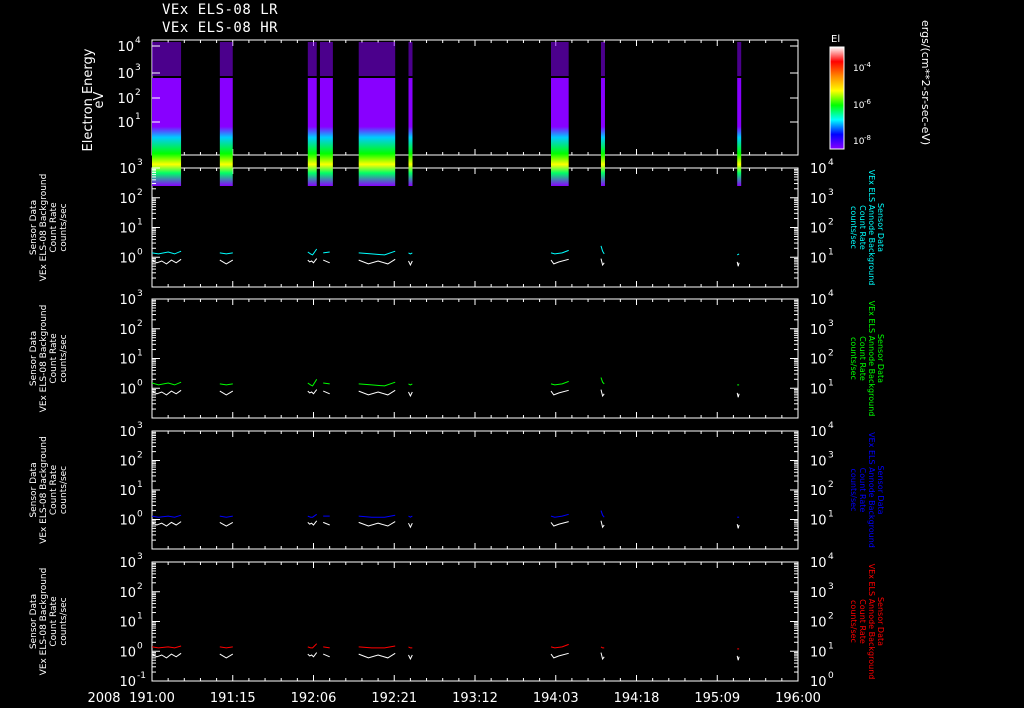 Image resolution: width=1024 pixels, height=708 pixels. Describe the element at coordinates (831, 426) in the screenshot. I see `right-y-tick-exponent: 4` at that location.